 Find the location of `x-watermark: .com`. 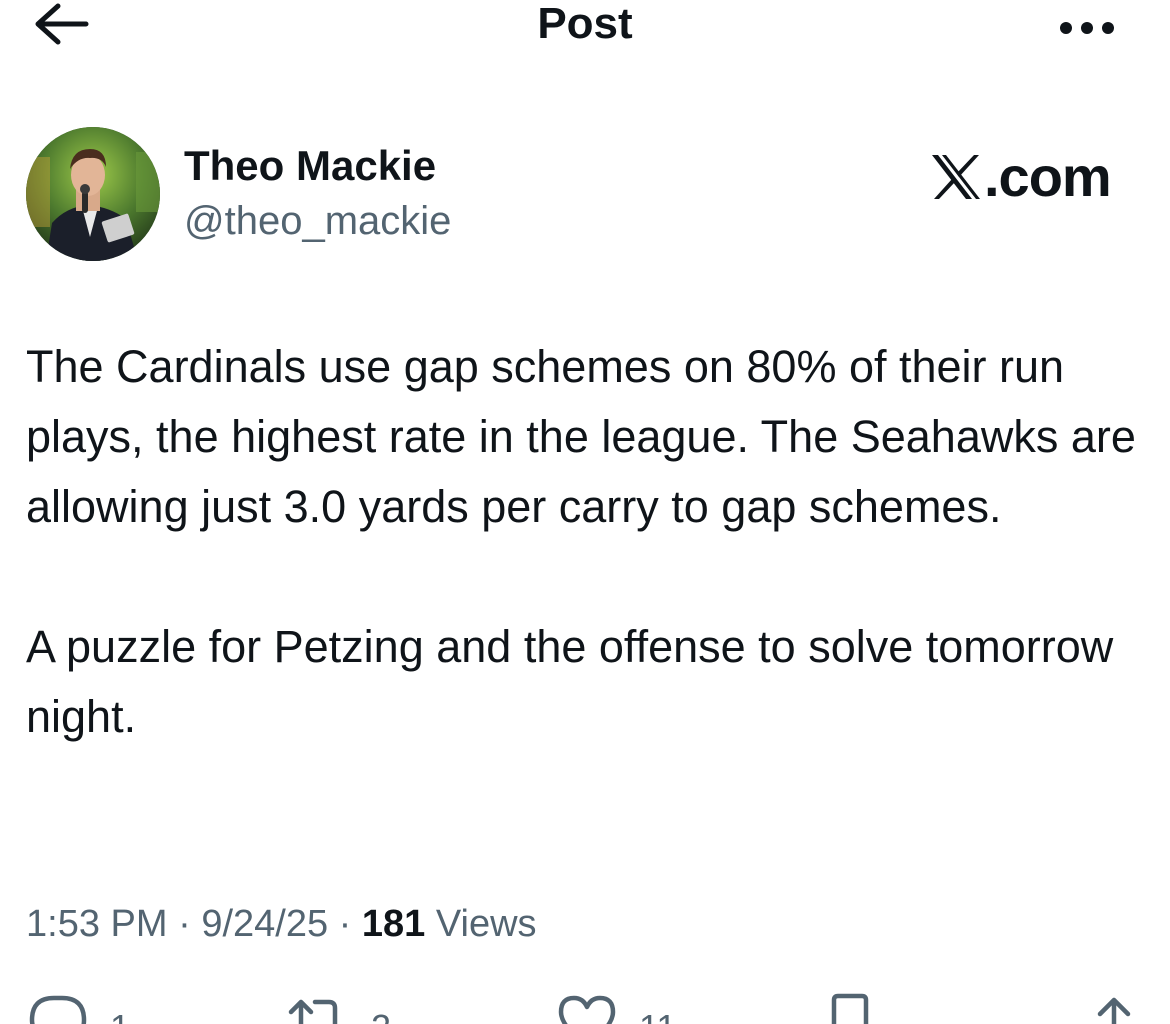

x-watermark: .com is located at coordinates (1021, 177).